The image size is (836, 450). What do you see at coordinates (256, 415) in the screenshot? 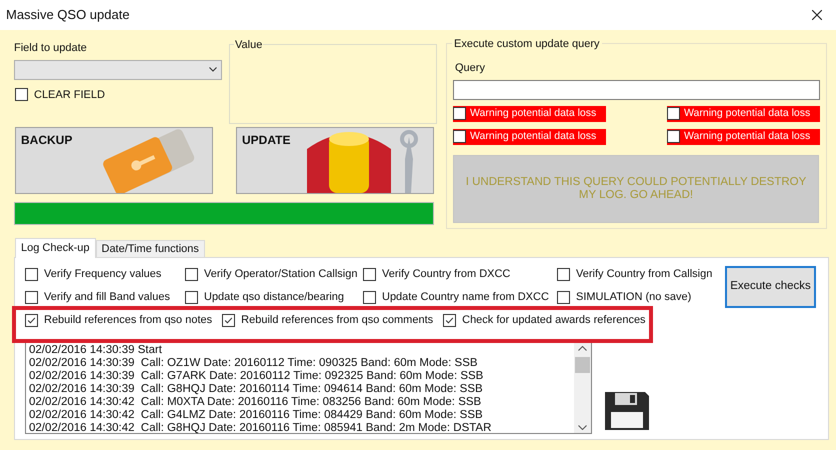
I see `log-line: 02/02/2016 14:30:42 Call: G4LMZ Date: 20160116 Time: 084429 Band: 60m Mode: SSB` at bounding box center [256, 415].